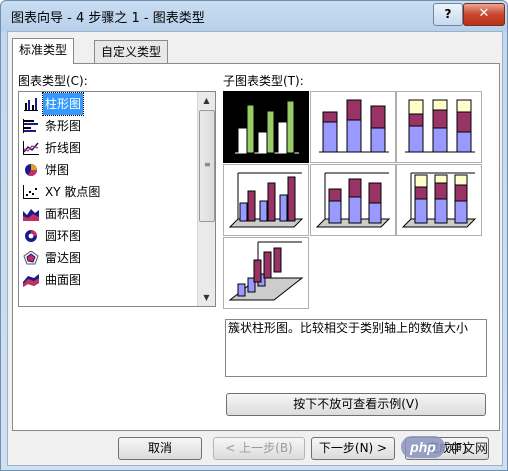 Image resolution: width=508 pixels, height=471 pixels. What do you see at coordinates (31, 148) in the screenshot?
I see `line-chart-icon` at bounding box center [31, 148].